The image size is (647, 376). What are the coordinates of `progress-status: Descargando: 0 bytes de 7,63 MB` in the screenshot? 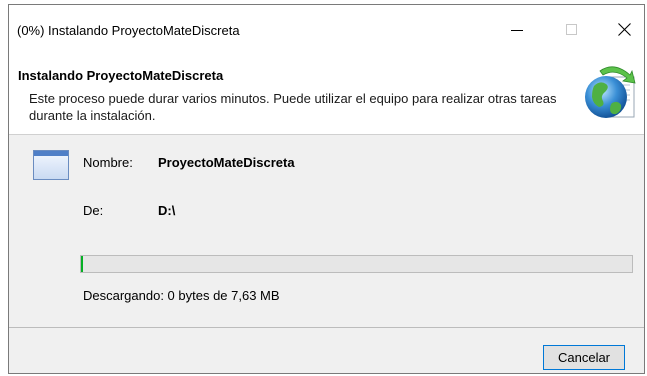 It's located at (181, 295).